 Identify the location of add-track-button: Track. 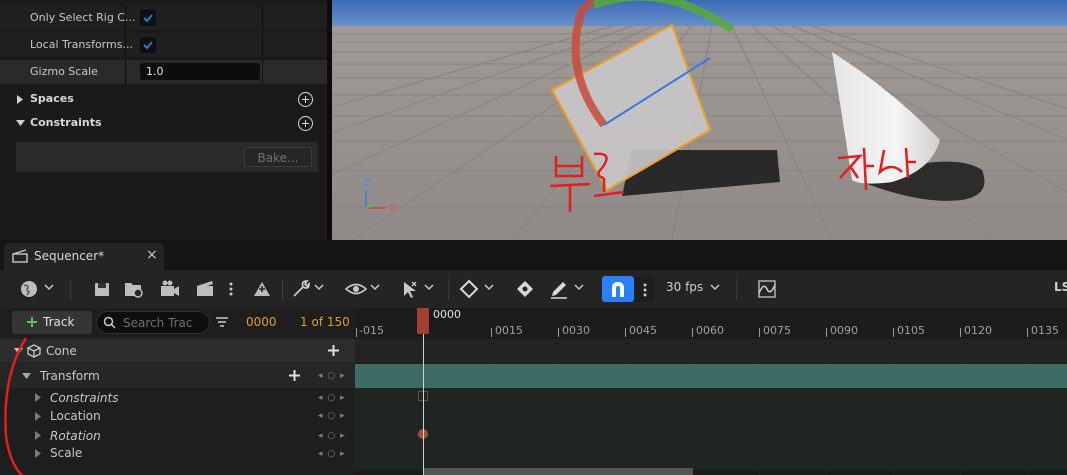
(52, 322).